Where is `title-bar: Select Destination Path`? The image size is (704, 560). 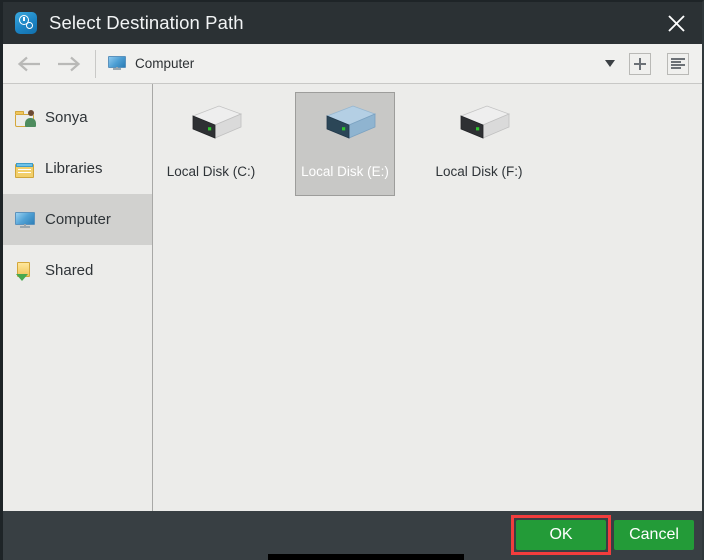
title-bar: Select Destination Path is located at coordinates (352, 23).